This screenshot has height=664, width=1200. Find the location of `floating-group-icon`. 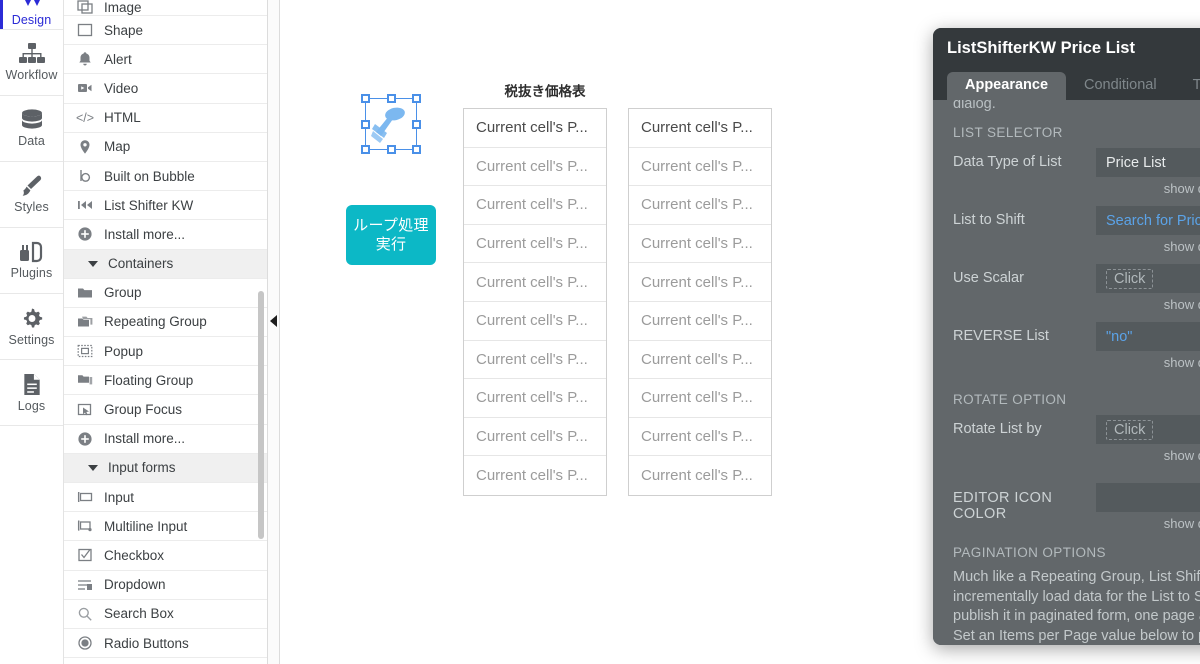

floating-group-icon is located at coordinates (85, 380).